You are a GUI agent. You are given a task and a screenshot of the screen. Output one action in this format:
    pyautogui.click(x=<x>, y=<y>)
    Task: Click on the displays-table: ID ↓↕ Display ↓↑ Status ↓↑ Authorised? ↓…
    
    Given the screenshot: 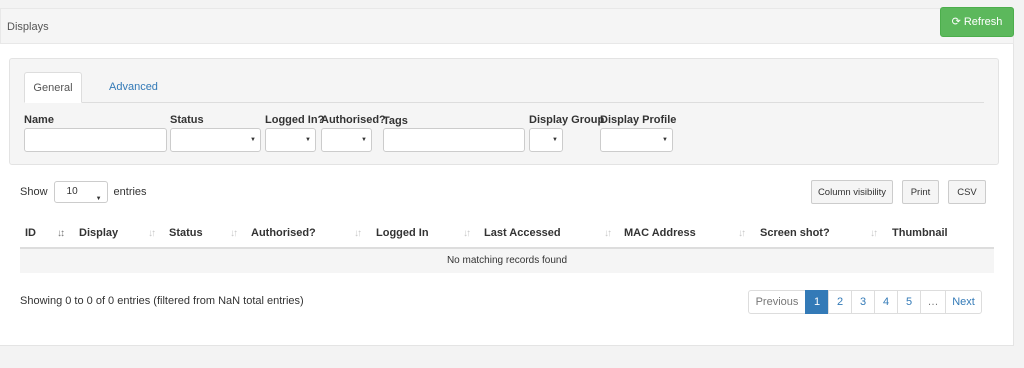 What is the action you would take?
    pyautogui.click(x=507, y=246)
    